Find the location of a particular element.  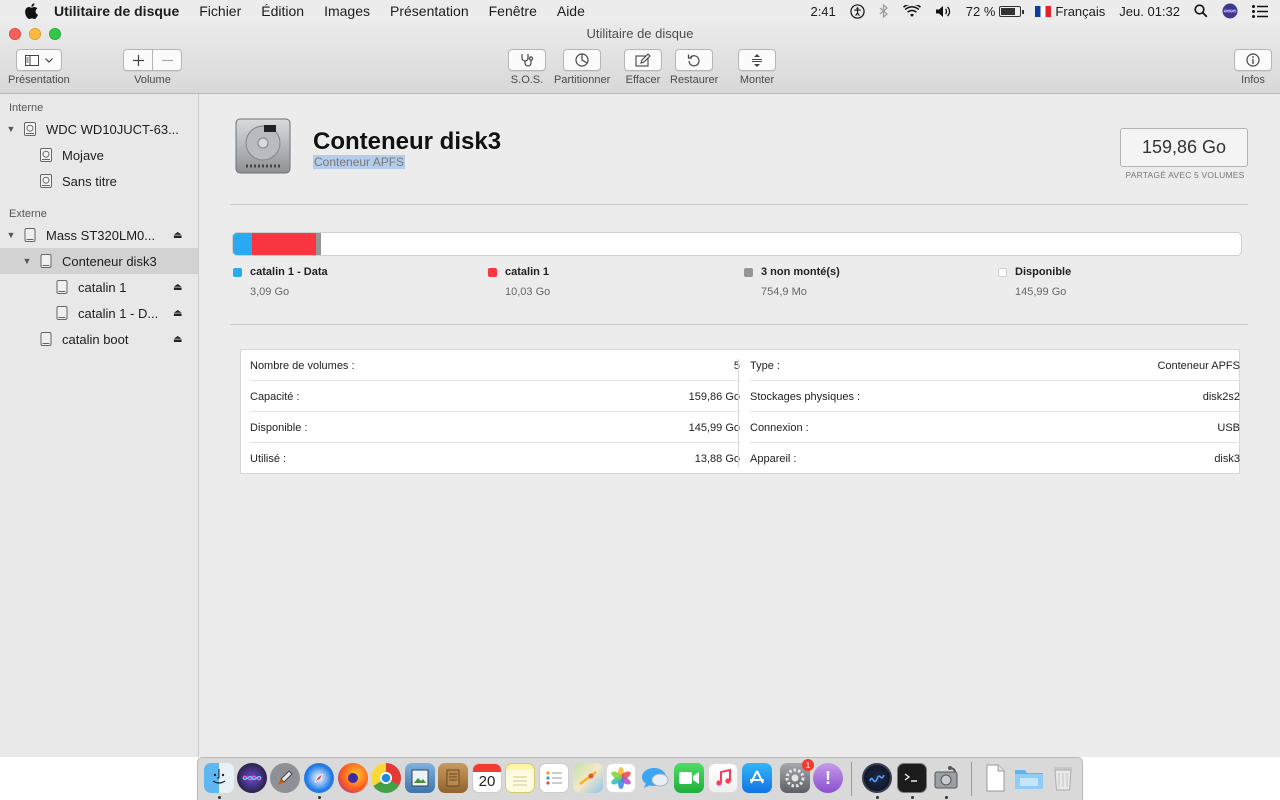

menu-edition: Édition is located at coordinates (282, 11).